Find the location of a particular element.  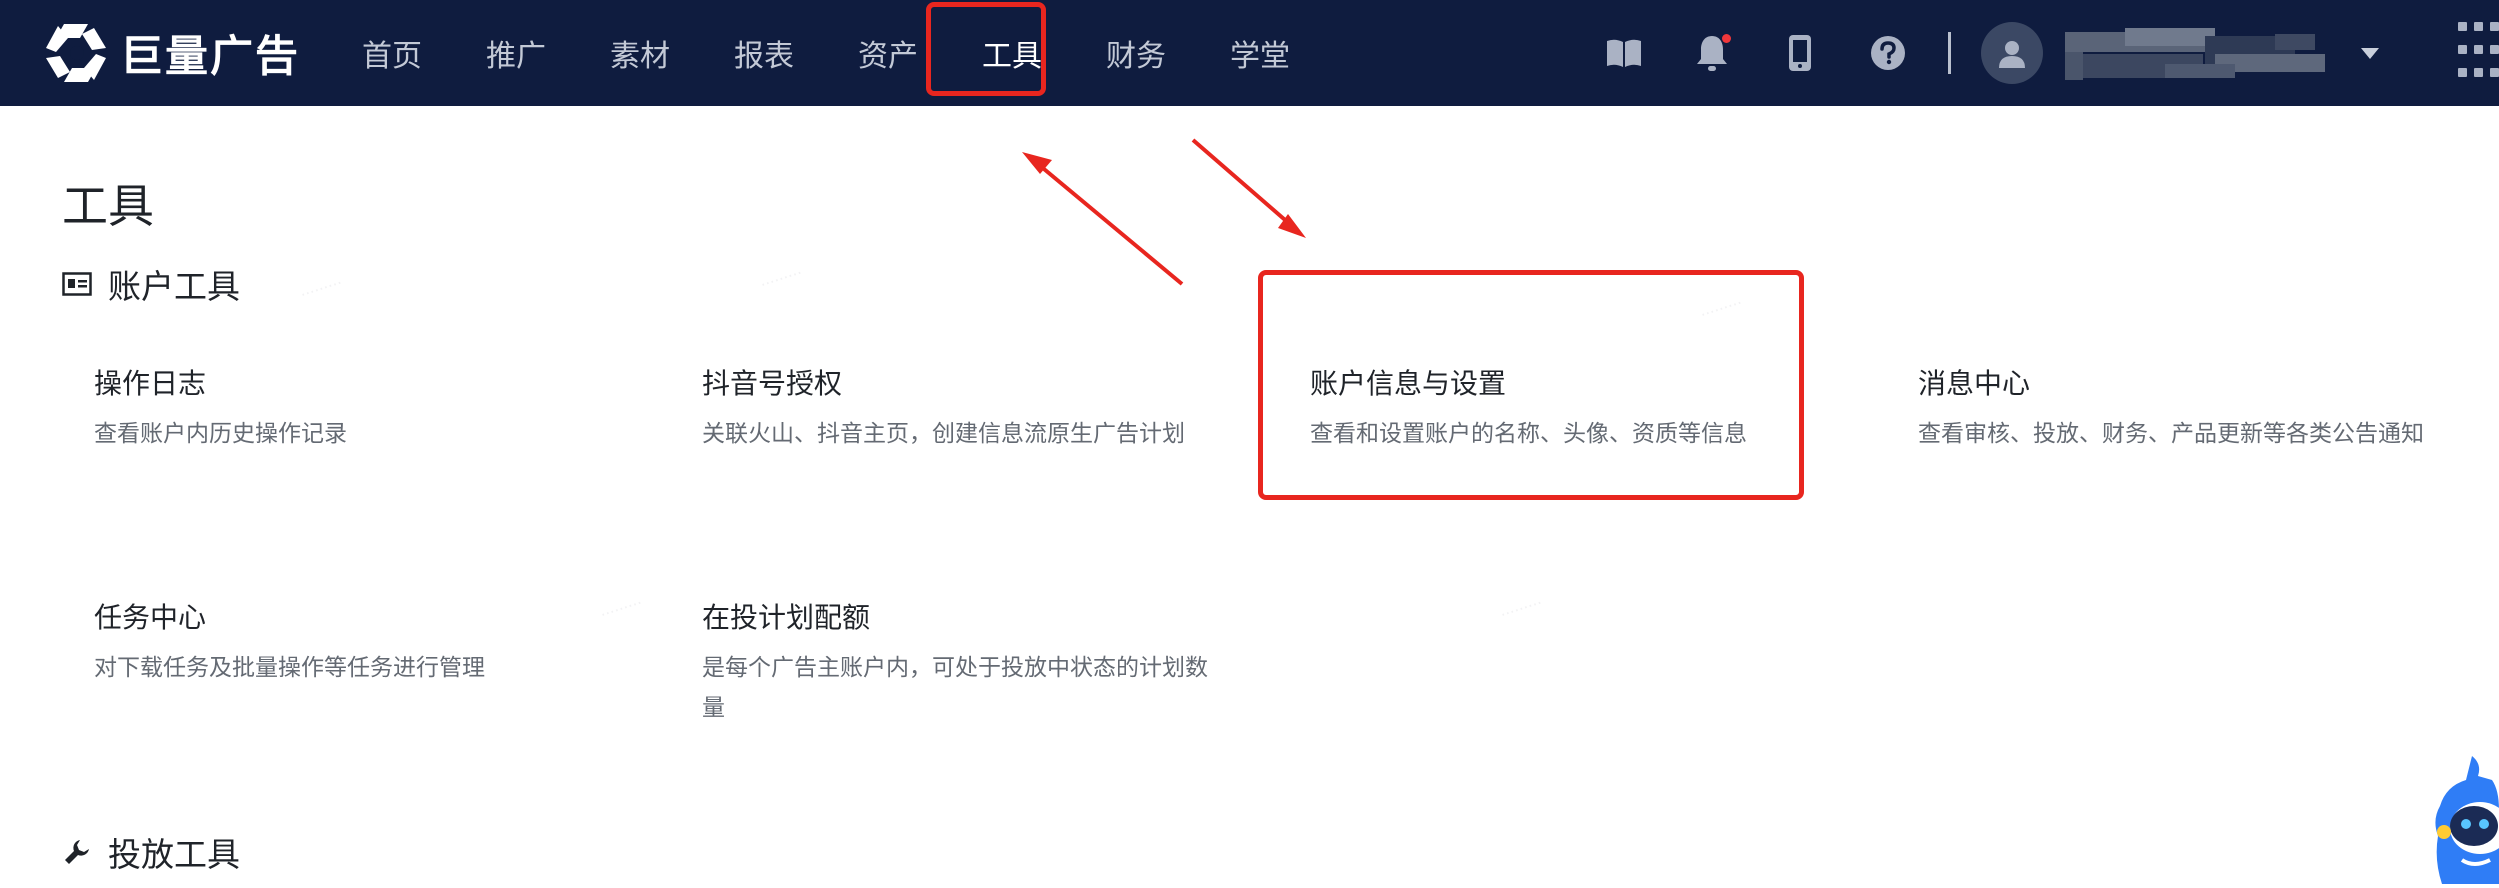

annotation-arrows is located at coordinates (1164, 212).